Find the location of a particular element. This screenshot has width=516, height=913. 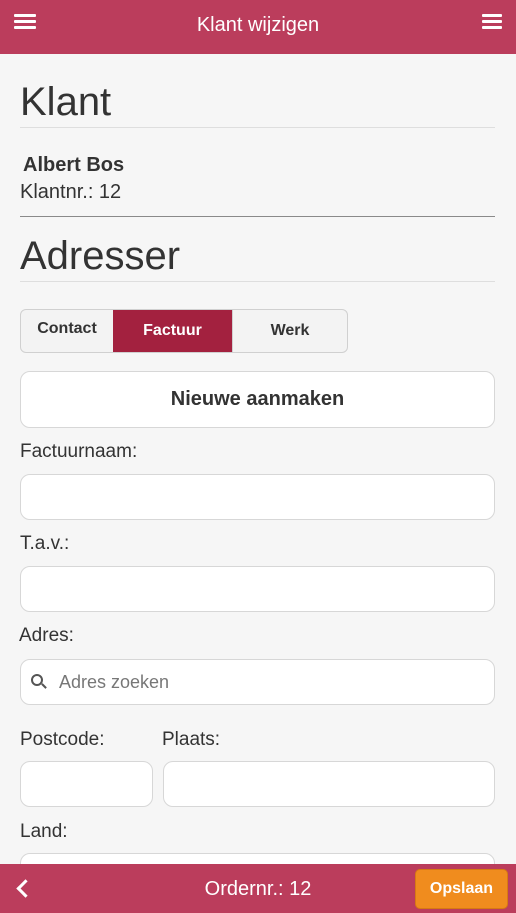

postcode-label: Postcode: is located at coordinates (62, 739).